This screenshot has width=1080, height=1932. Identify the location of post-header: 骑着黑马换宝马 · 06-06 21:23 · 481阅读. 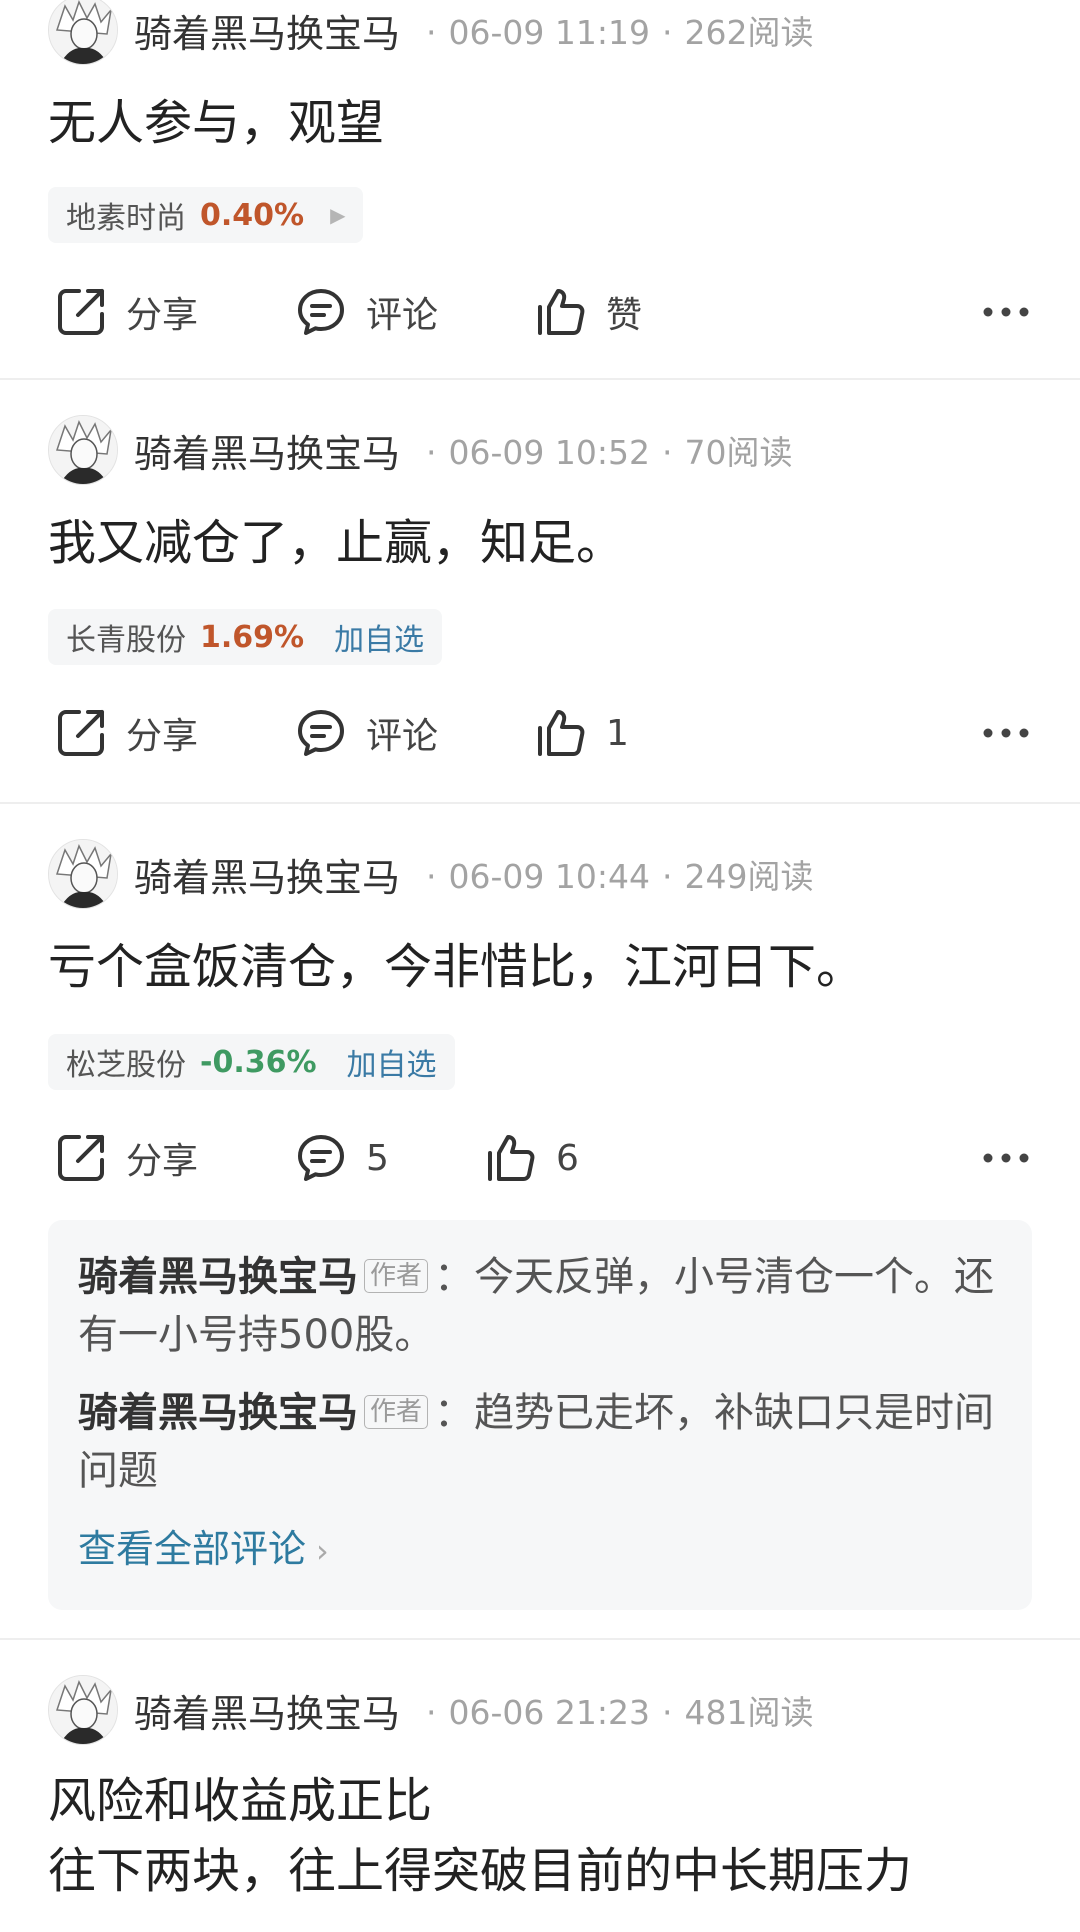
(431, 1710).